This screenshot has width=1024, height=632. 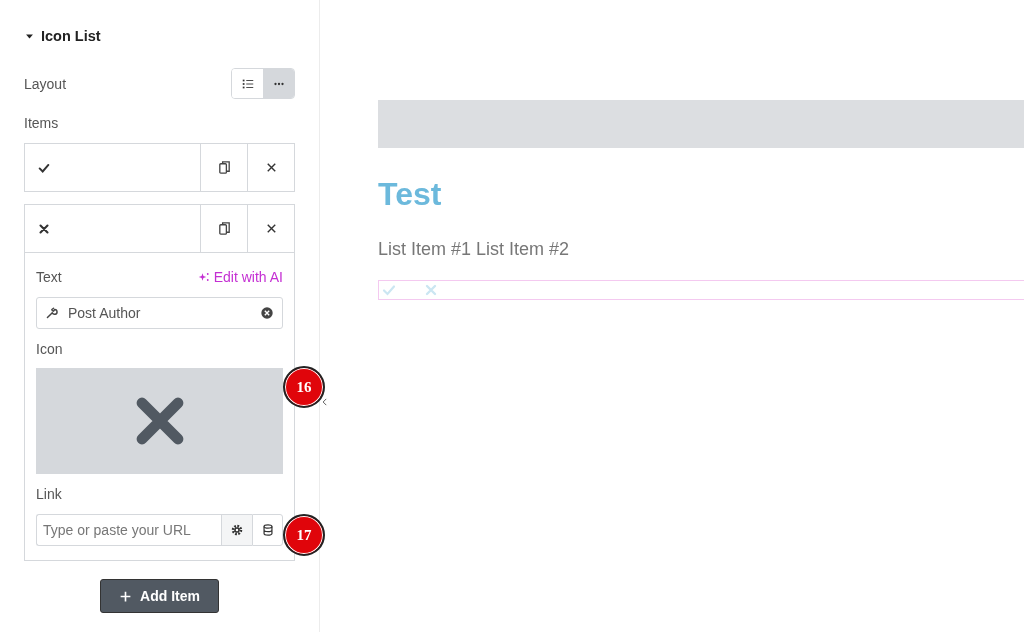 I want to click on dynamic-tags-button, so click(x=267, y=530).